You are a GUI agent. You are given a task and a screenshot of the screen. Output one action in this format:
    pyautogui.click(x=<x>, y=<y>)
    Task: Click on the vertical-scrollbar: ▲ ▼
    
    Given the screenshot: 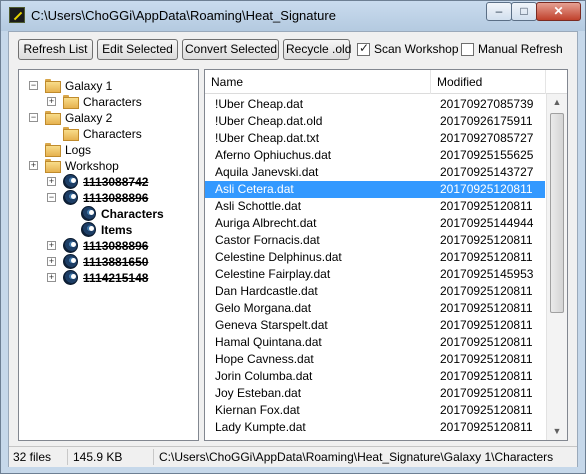 What is the action you would take?
    pyautogui.click(x=556, y=267)
    